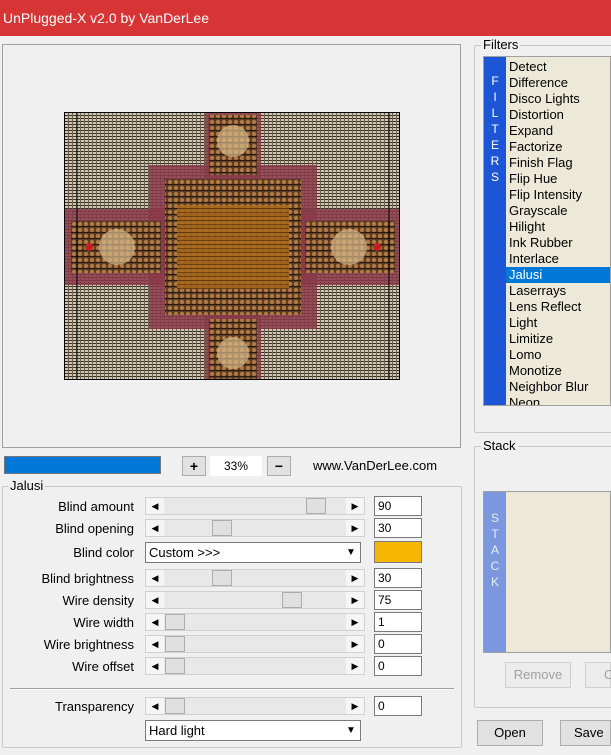 Image resolution: width=611 pixels, height=755 pixels. What do you see at coordinates (255, 578) in the screenshot?
I see `blind-brightness-slider: ◀ ▶` at bounding box center [255, 578].